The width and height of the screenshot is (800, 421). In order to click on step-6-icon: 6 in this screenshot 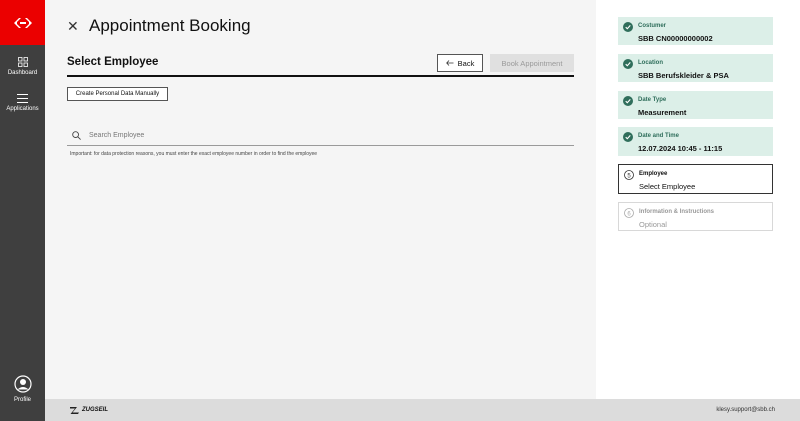, I will do `click(629, 213)`.